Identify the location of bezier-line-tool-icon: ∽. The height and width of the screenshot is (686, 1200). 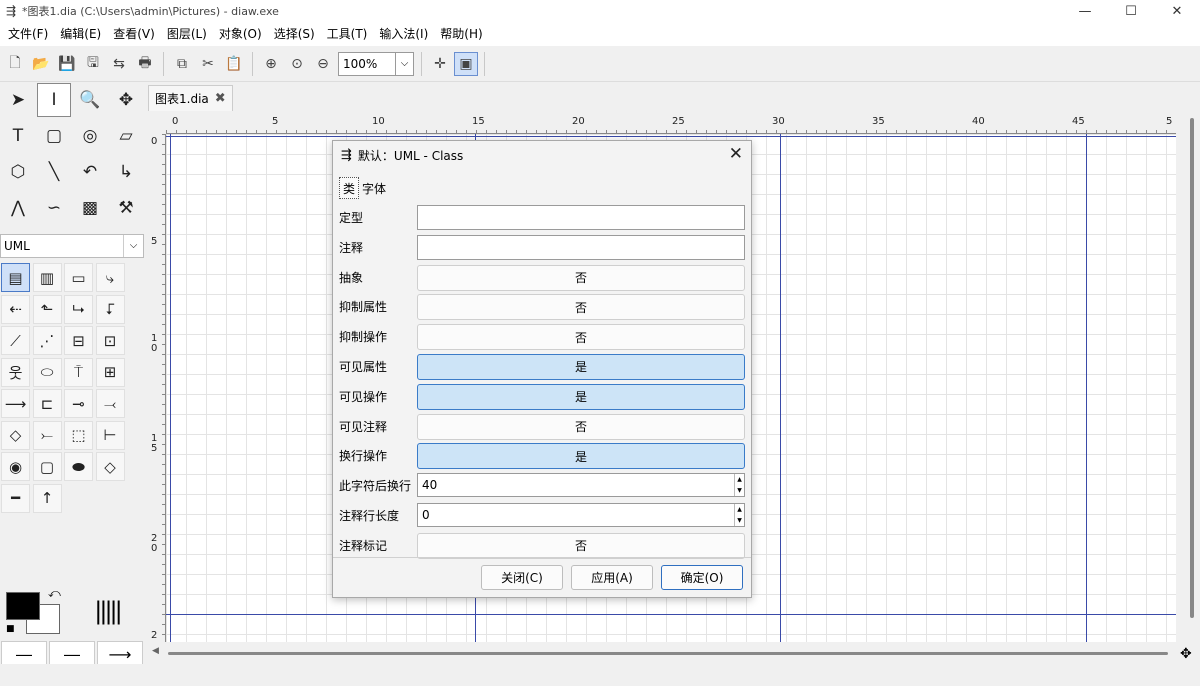
(54, 208).